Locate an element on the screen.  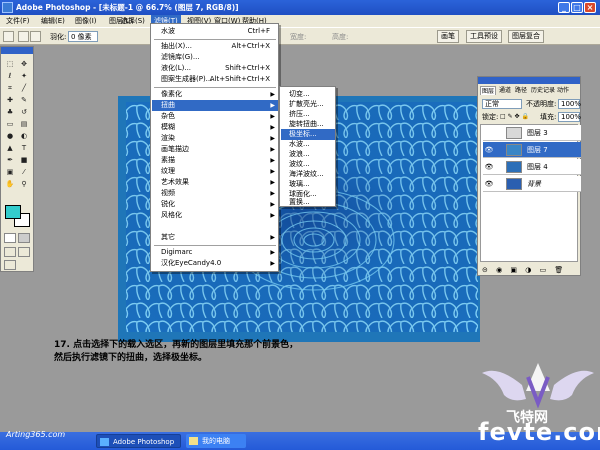
feather-input: 0 像素 is located at coordinates (83, 36).